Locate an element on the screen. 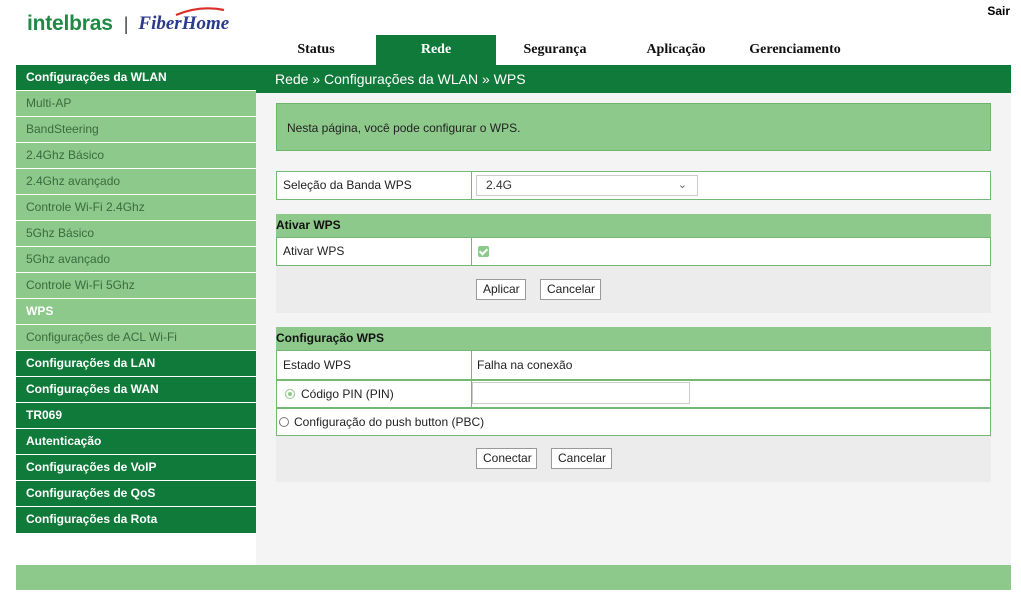 The image size is (1021, 612). pin-label: Código PIN (PIN) is located at coordinates (374, 394).